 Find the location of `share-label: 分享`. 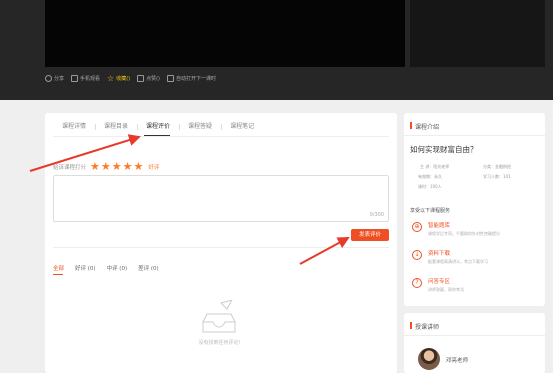

share-label: 分享 is located at coordinates (59, 78).